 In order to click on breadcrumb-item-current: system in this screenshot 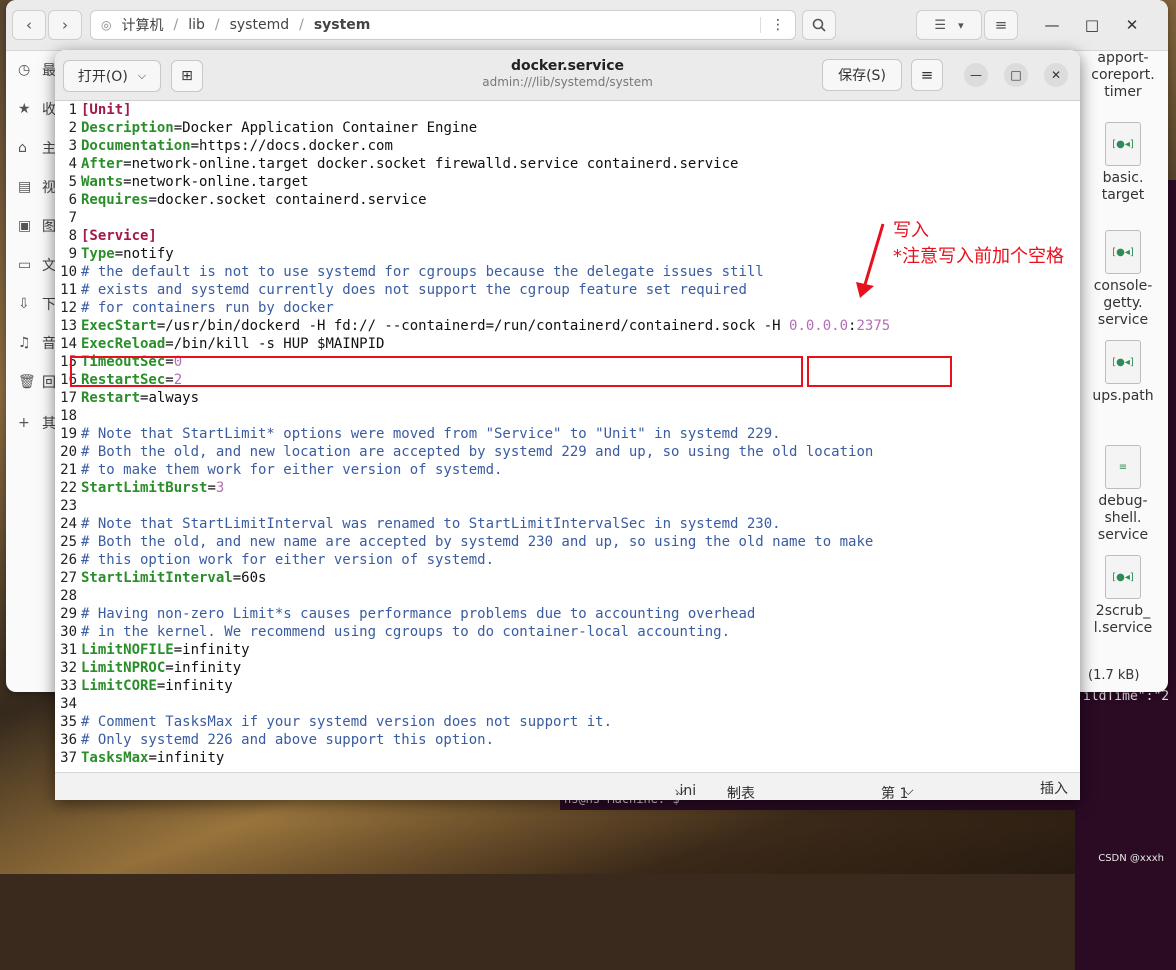, I will do `click(342, 25)`.